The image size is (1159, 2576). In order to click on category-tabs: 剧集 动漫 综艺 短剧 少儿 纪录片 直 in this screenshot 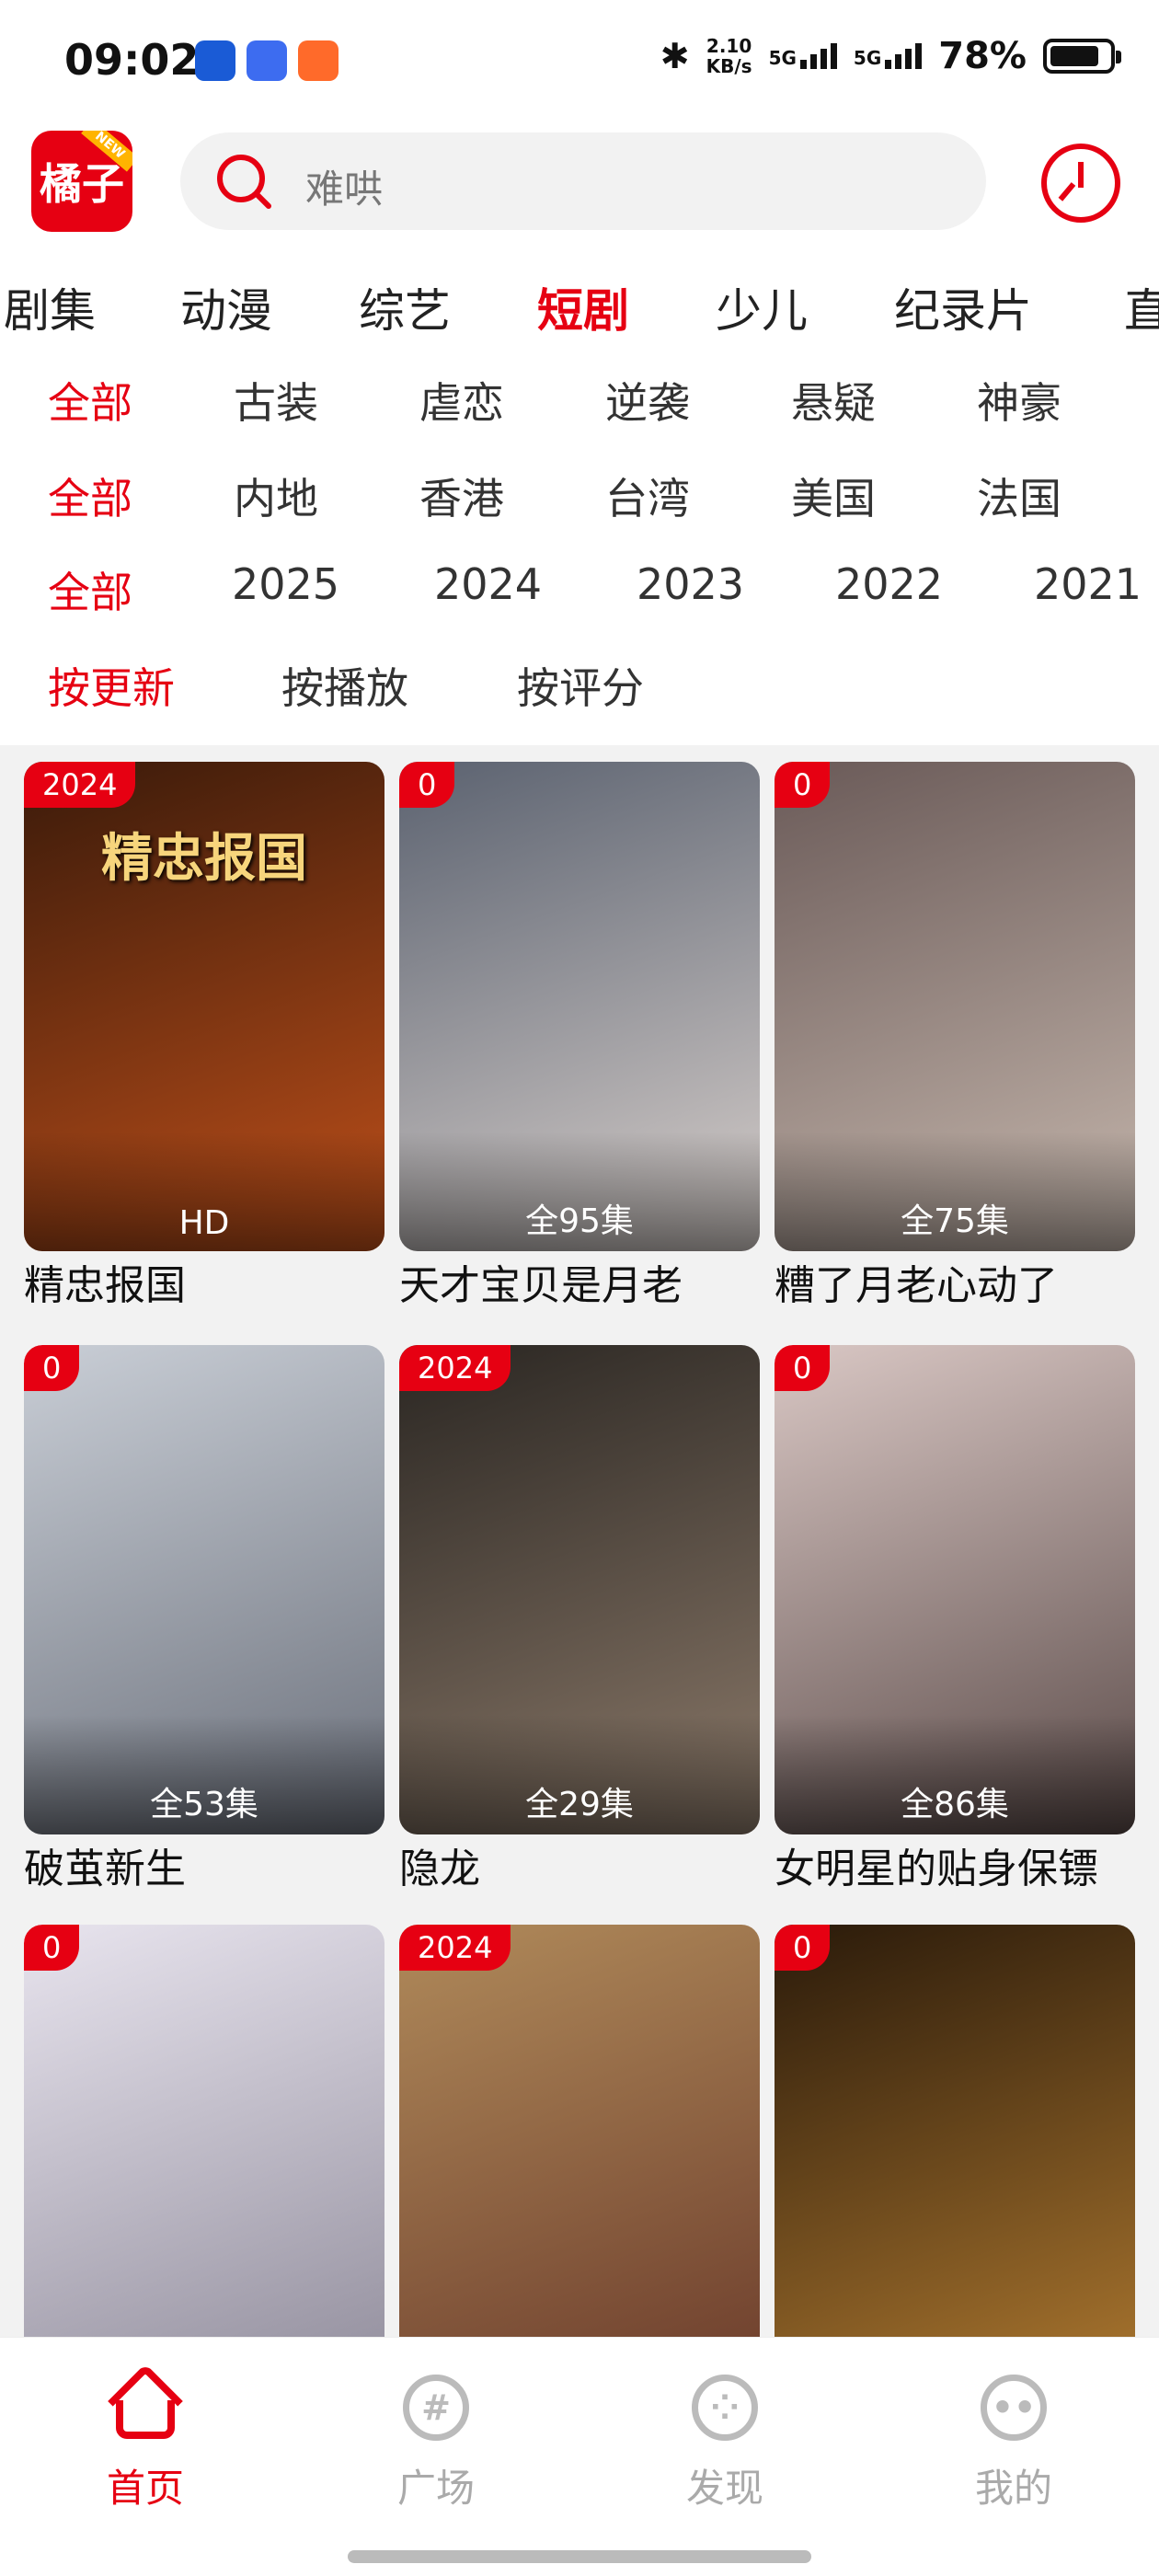, I will do `click(579, 311)`.